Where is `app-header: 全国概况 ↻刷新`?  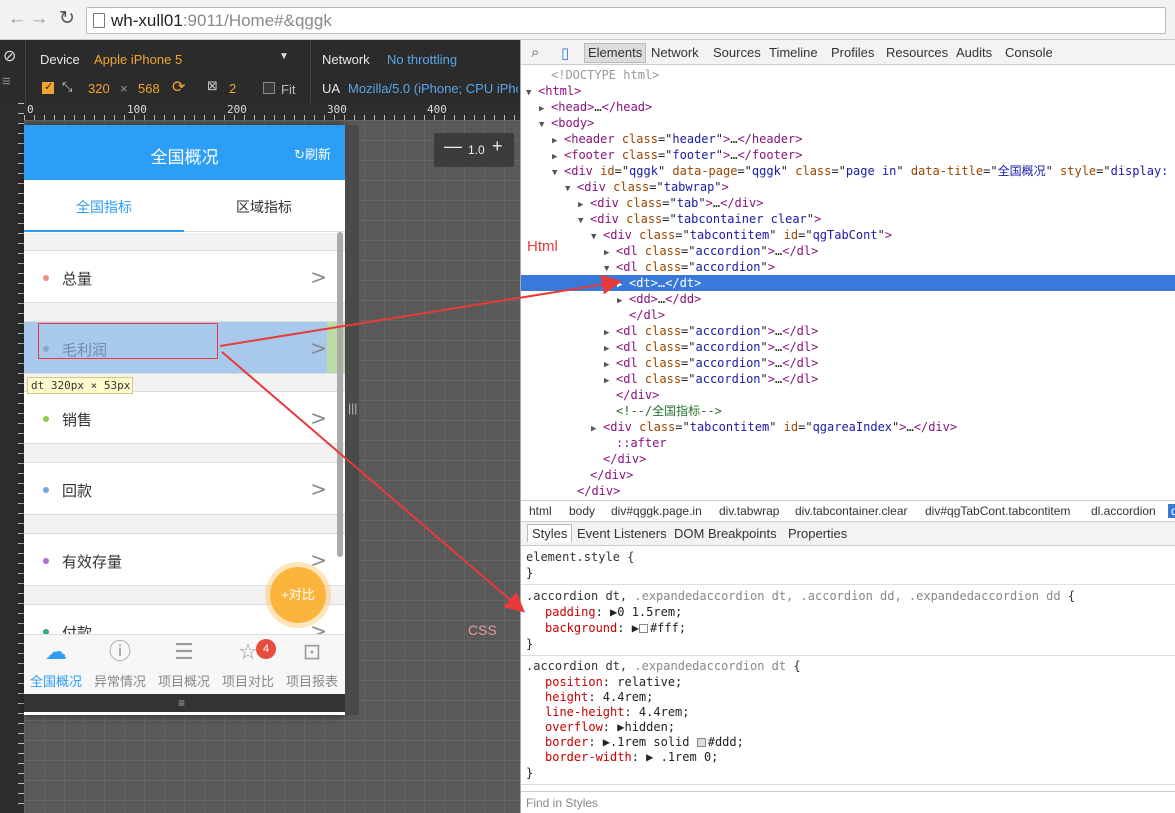
app-header: 全国概况 ↻刷新 is located at coordinates (184, 152).